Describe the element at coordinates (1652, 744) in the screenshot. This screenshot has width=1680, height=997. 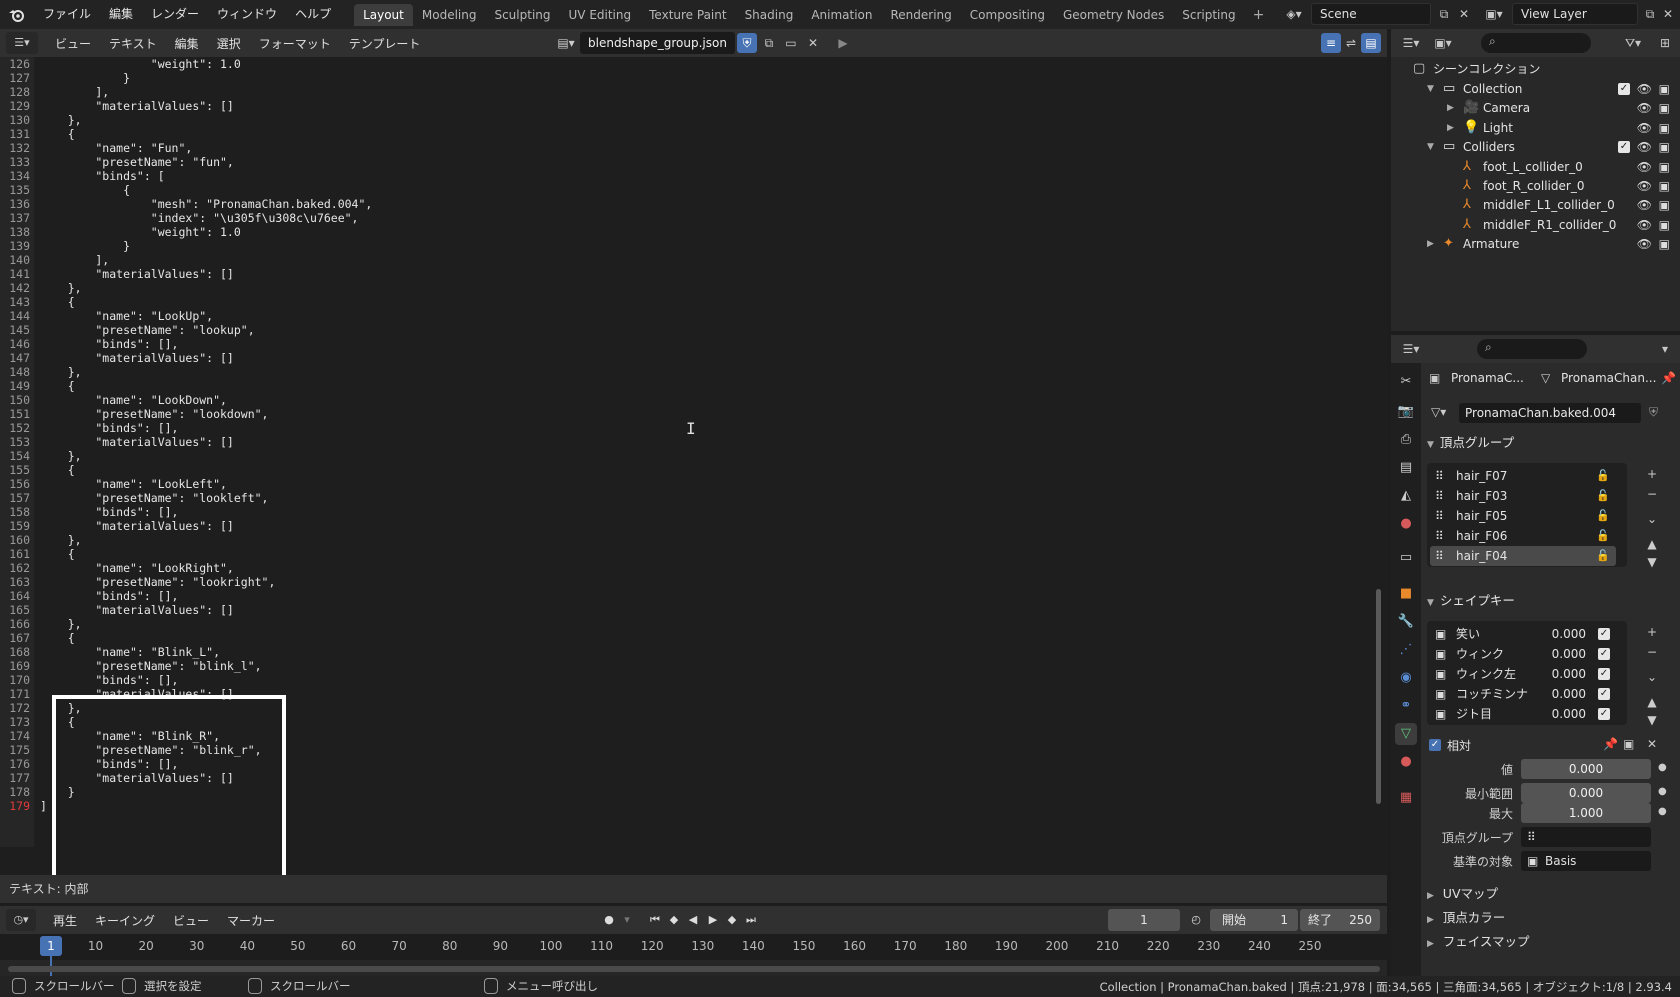
I see `clear-weights-icon: ✕` at that location.